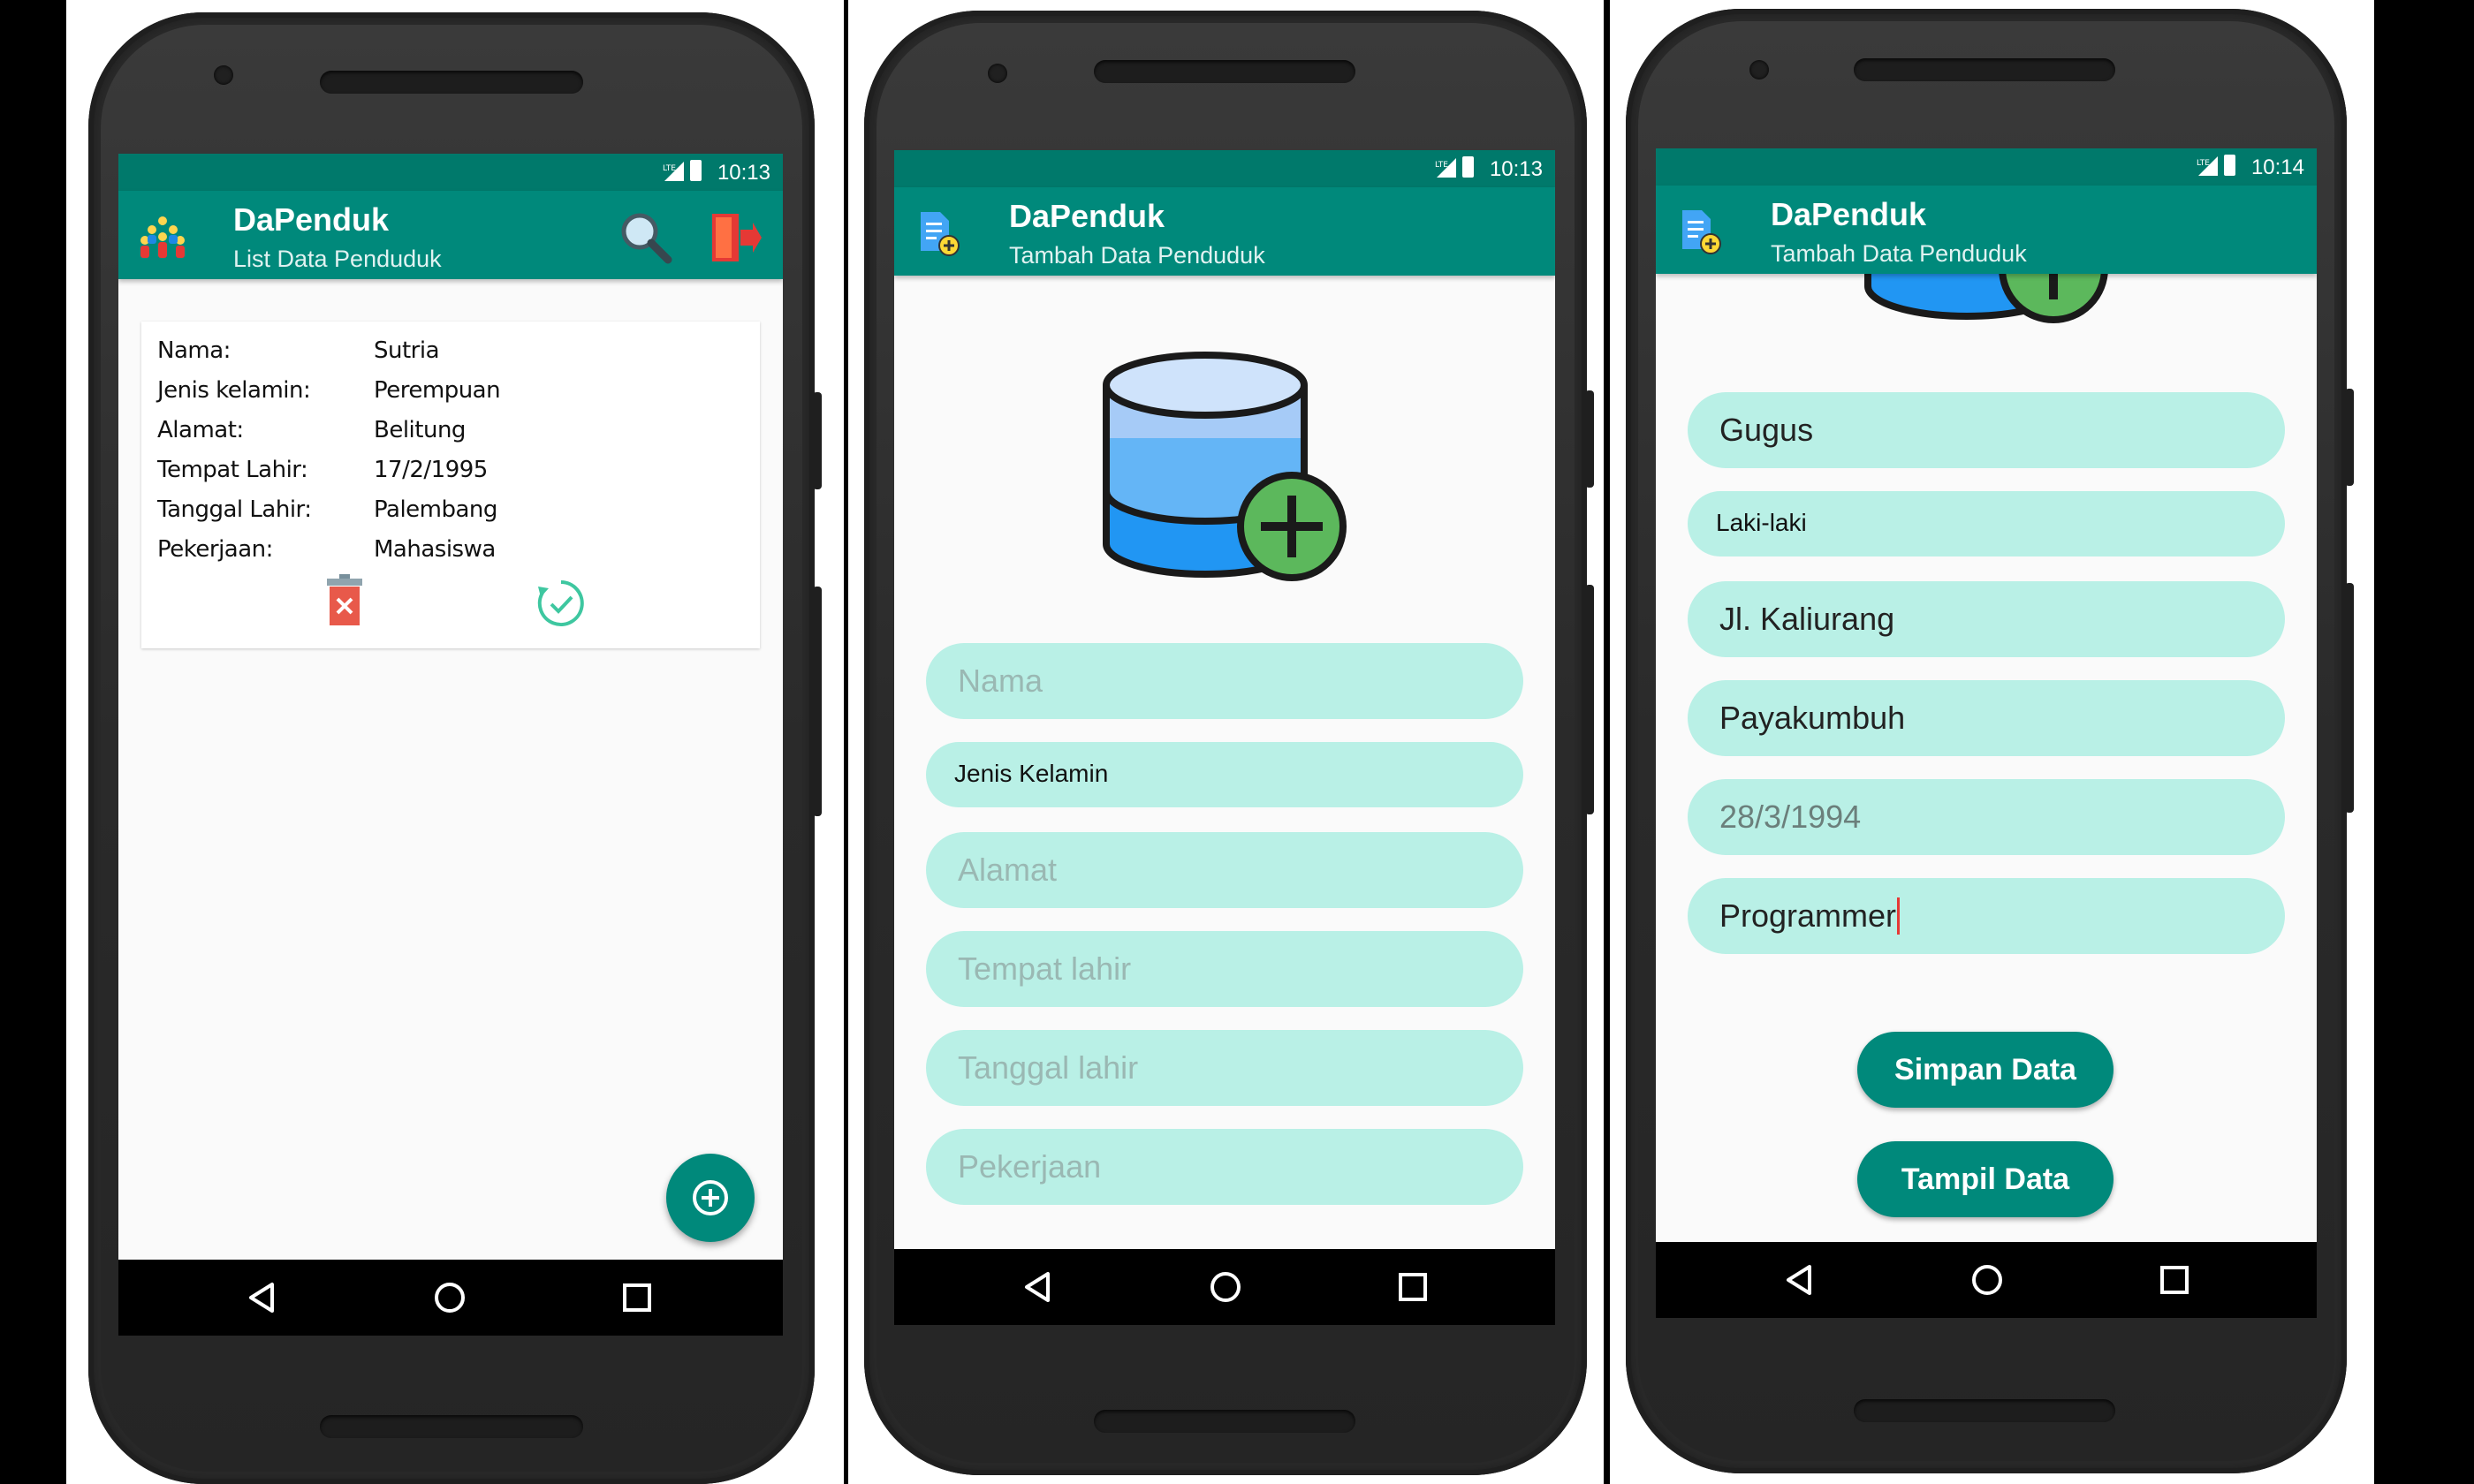  I want to click on tempat-lahir-input: Payakumbuh, so click(1986, 718).